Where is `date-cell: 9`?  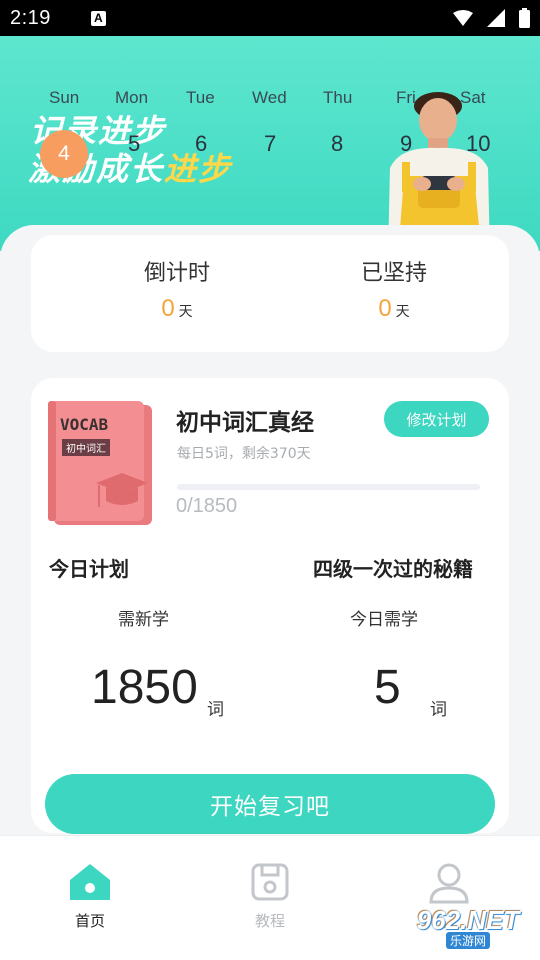 date-cell: 9 is located at coordinates (406, 144).